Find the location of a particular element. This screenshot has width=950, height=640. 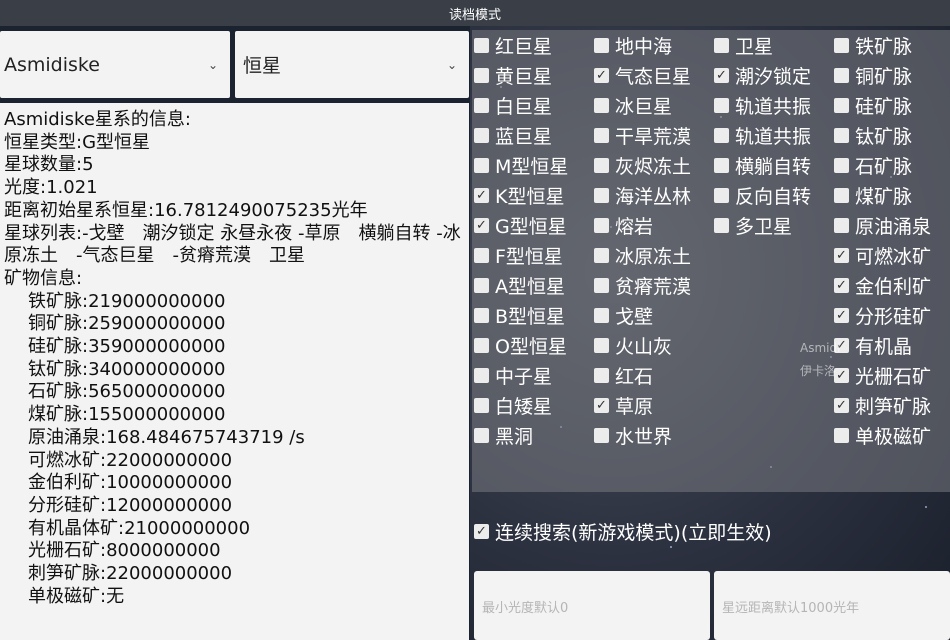

filter-option: 单极磁矿 is located at coordinates (882, 435).